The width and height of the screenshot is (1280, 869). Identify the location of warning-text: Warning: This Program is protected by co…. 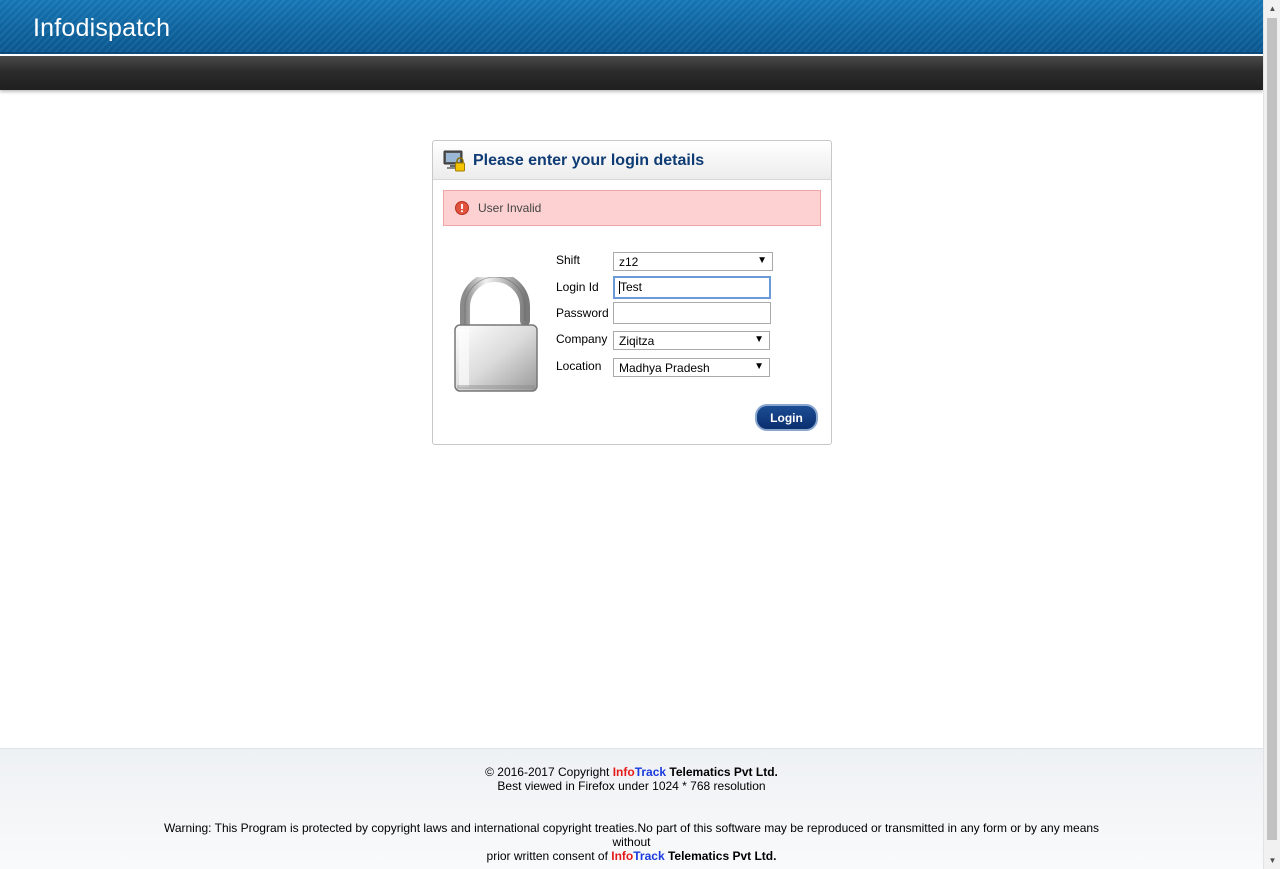
(631, 835).